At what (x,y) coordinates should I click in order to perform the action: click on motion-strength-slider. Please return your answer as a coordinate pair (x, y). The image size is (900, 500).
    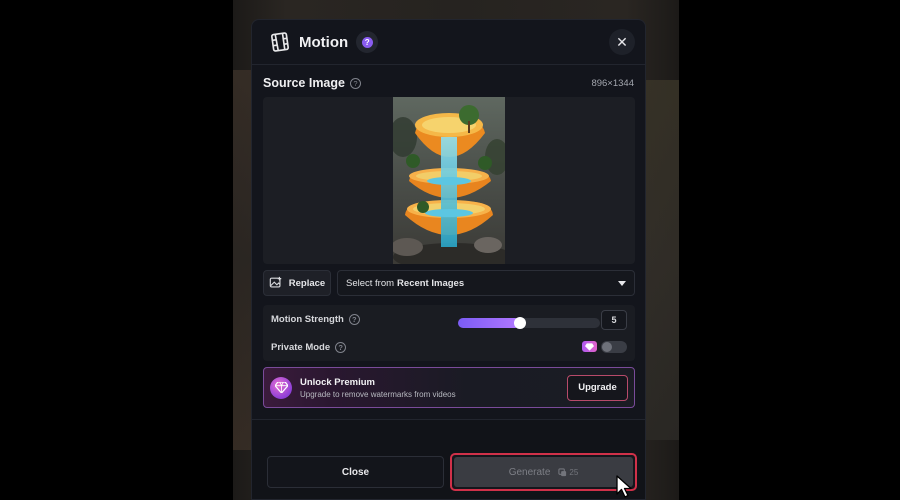
    Looking at the image, I should click on (529, 323).